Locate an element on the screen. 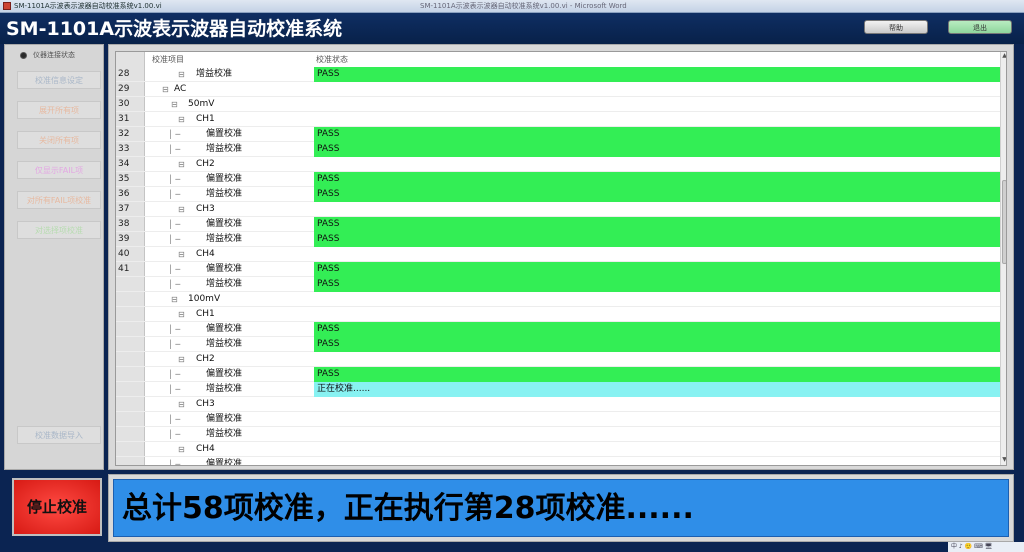  row-number: 32 is located at coordinates (124, 134).